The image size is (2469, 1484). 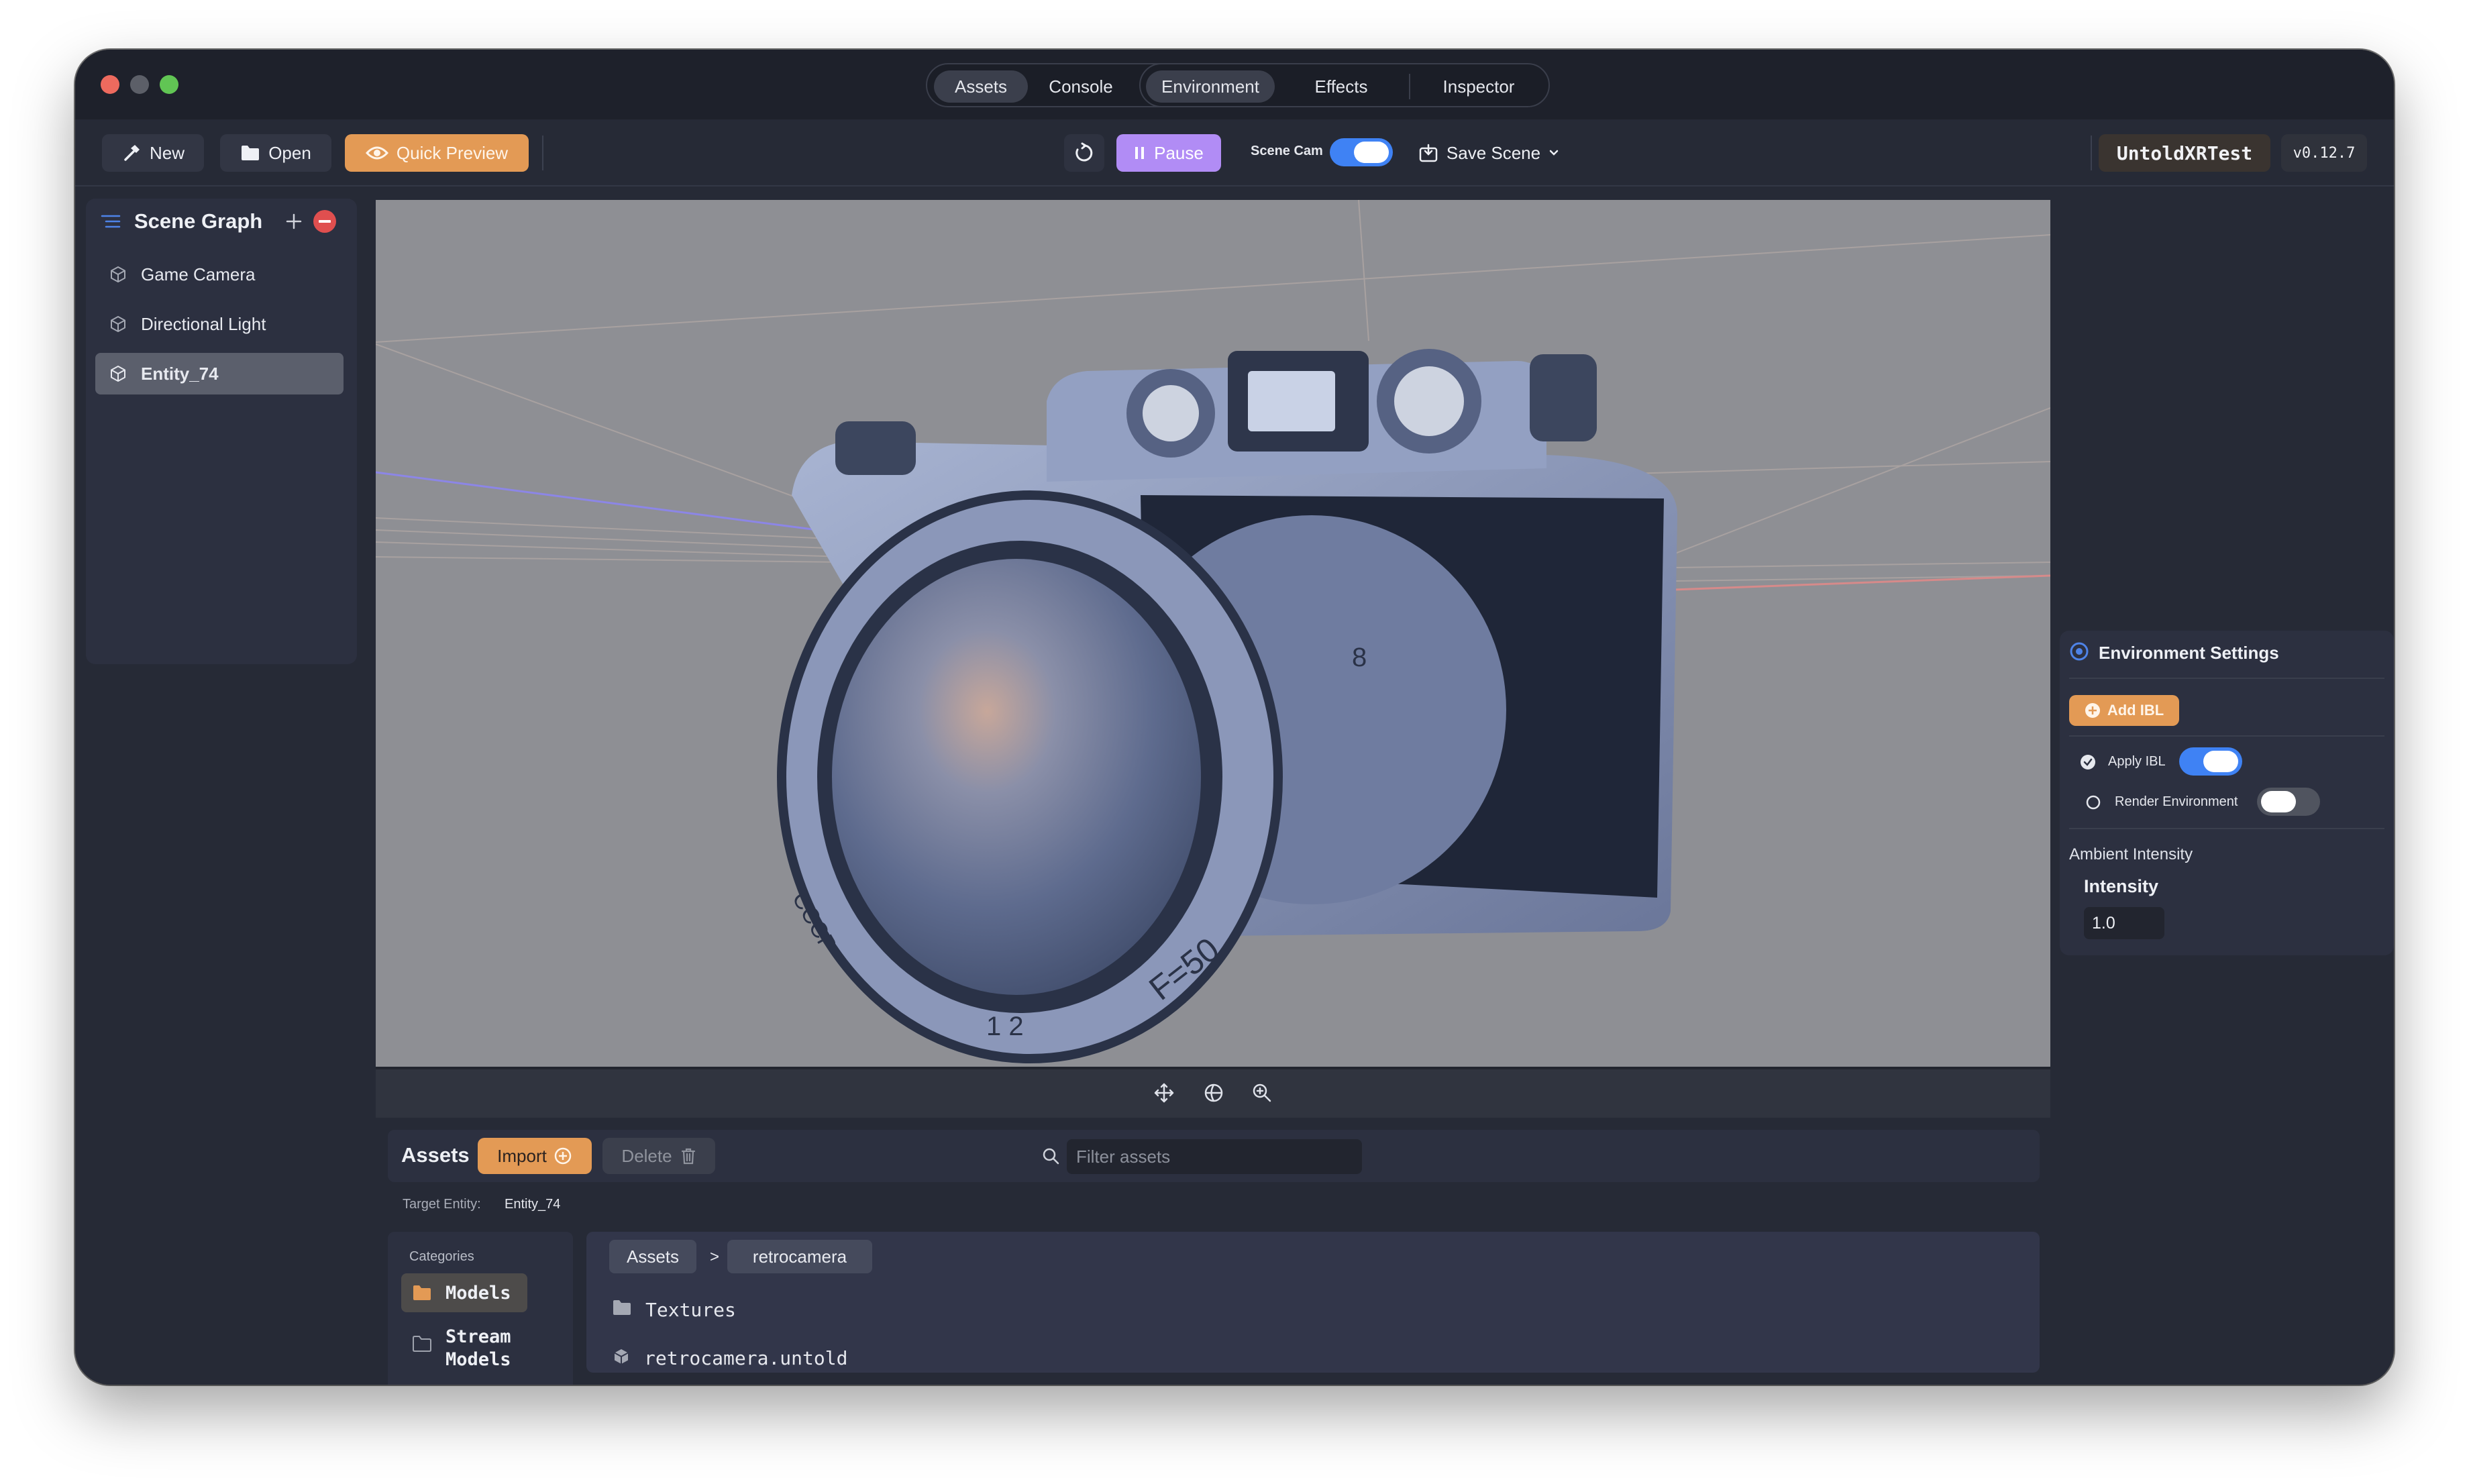 What do you see at coordinates (2092, 710) in the screenshot?
I see `plus-circle-icon` at bounding box center [2092, 710].